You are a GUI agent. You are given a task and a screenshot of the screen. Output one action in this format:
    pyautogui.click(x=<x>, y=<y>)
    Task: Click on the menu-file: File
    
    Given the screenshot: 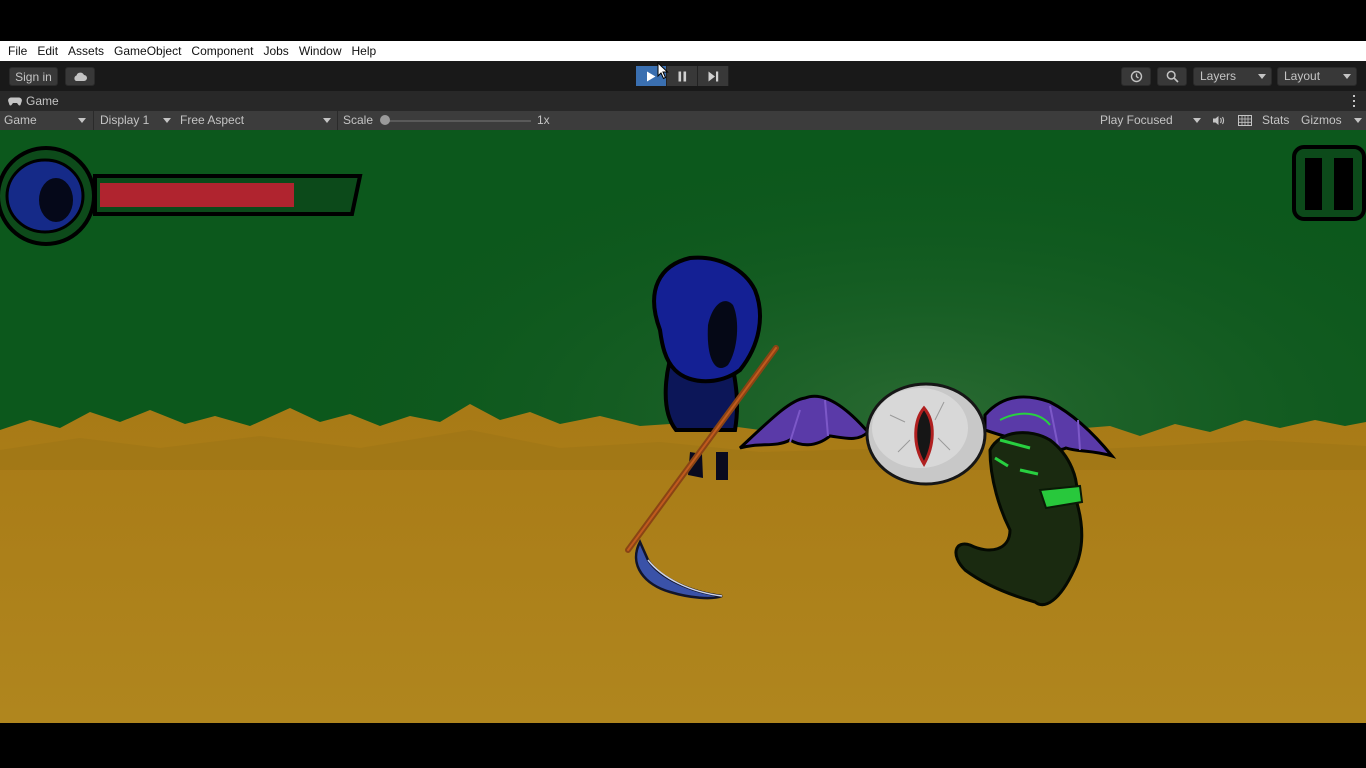 What is the action you would take?
    pyautogui.click(x=17, y=51)
    